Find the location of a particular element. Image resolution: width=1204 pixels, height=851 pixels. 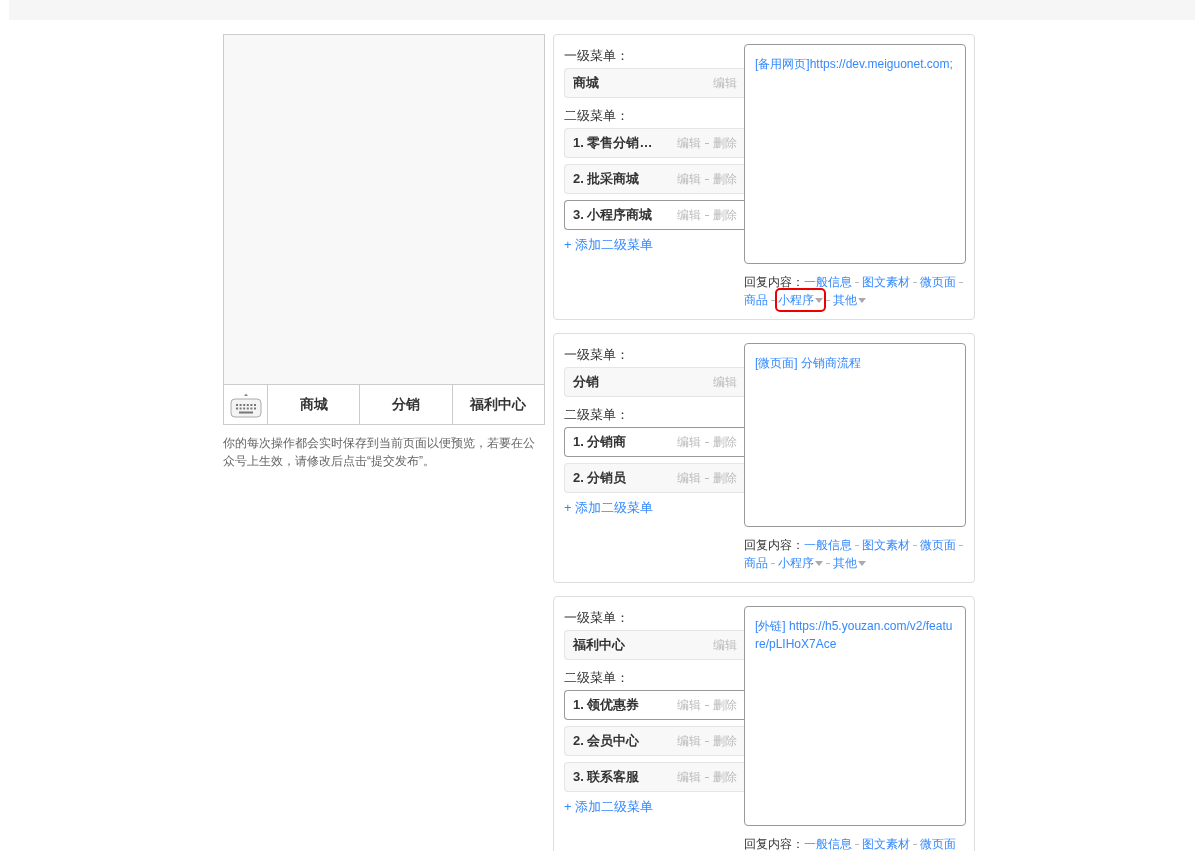

reply-link: [外链] https://h5.youzan.com/v2/feature/pLIHoX7Ace is located at coordinates (855, 635).